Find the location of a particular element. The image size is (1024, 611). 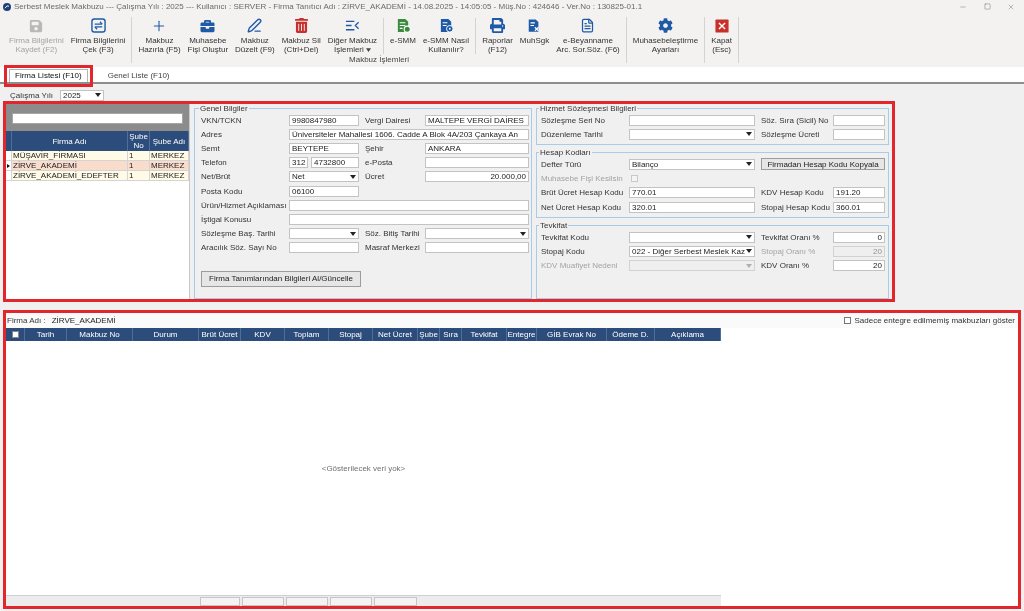

field-label: İştigal Konusu is located at coordinates (227, 219).